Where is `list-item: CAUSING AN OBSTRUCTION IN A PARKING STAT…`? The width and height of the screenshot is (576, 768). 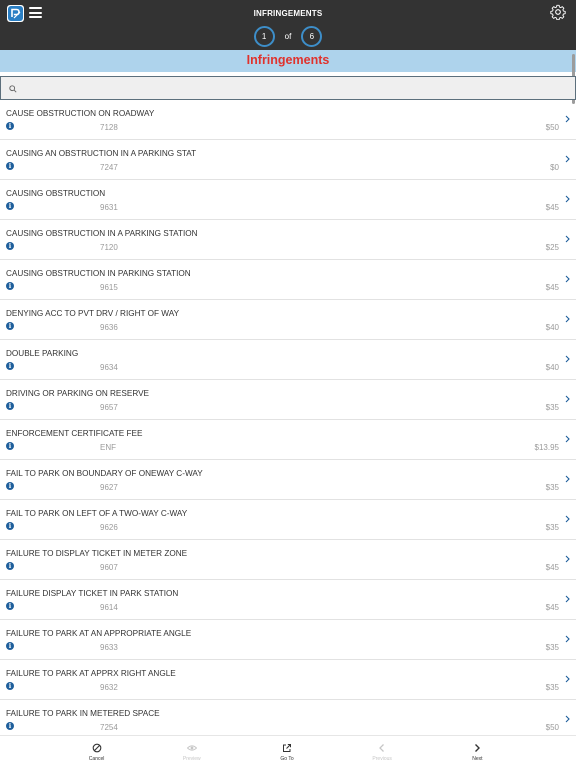
list-item: CAUSING AN OBSTRUCTION IN A PARKING STAT… is located at coordinates (288, 160).